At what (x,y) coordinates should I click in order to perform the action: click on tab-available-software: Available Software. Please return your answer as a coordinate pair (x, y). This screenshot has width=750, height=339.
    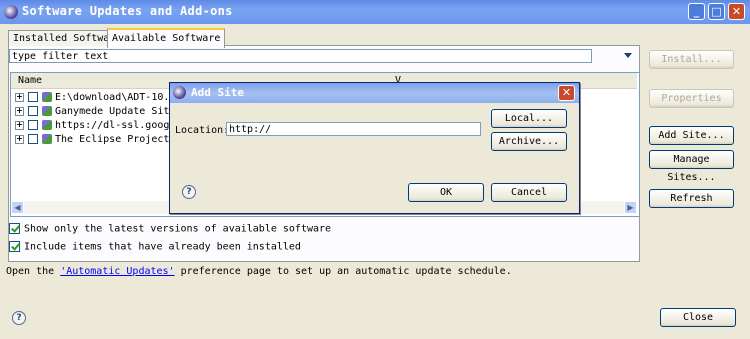
    Looking at the image, I should click on (166, 38).